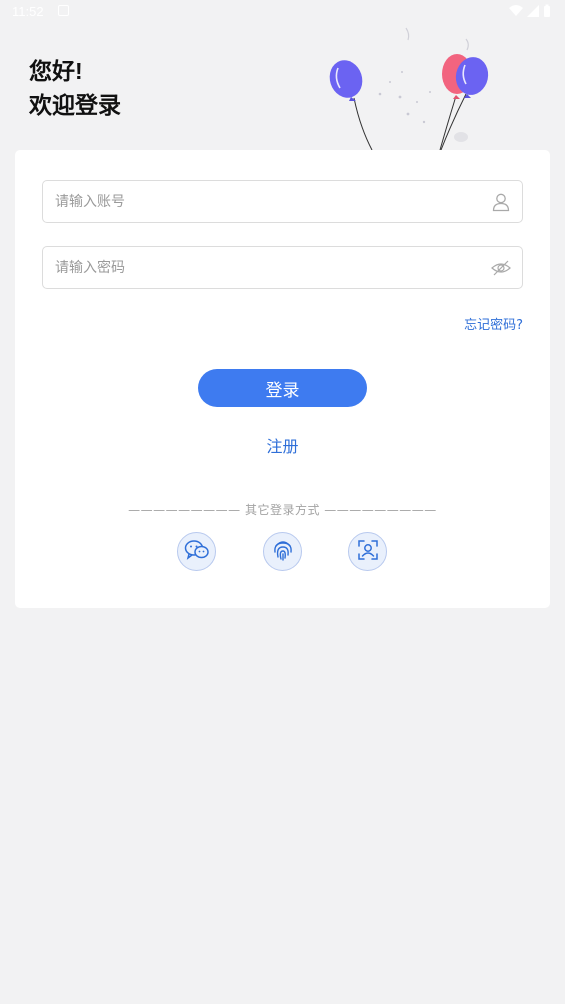 The height and width of the screenshot is (1004, 565). Describe the element at coordinates (28, 11) in the screenshot. I see `status-time: 11:52` at that location.